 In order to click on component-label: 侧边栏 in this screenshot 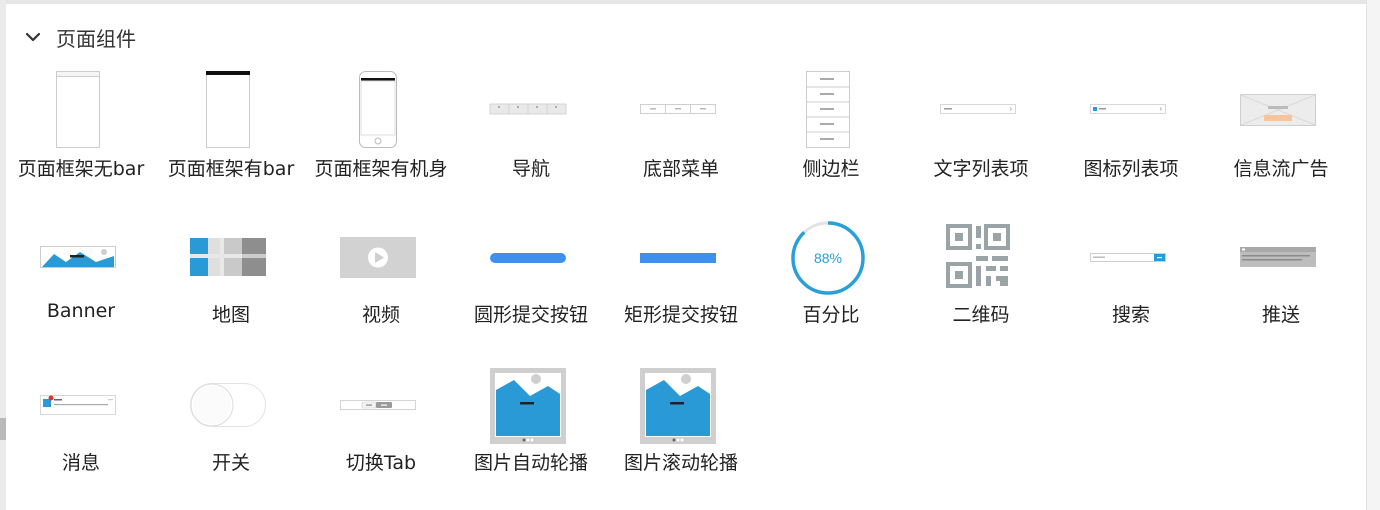, I will do `click(831, 169)`.